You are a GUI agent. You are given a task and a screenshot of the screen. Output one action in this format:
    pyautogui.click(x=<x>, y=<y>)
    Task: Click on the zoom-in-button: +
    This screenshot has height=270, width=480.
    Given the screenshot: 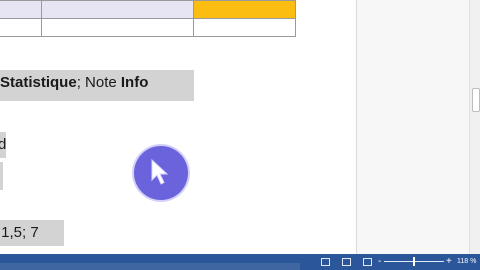 What is the action you would take?
    pyautogui.click(x=449, y=262)
    